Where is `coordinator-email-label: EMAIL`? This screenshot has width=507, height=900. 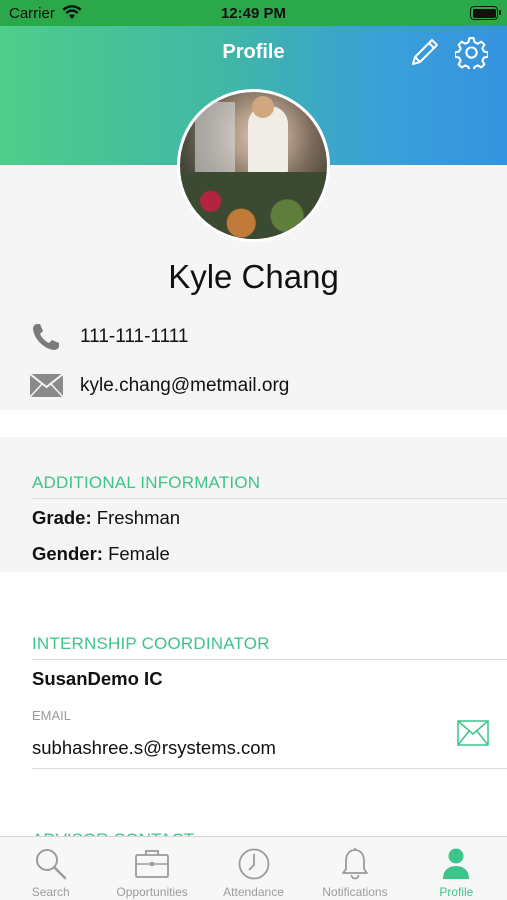
coordinator-email-label: EMAIL is located at coordinates (52, 715).